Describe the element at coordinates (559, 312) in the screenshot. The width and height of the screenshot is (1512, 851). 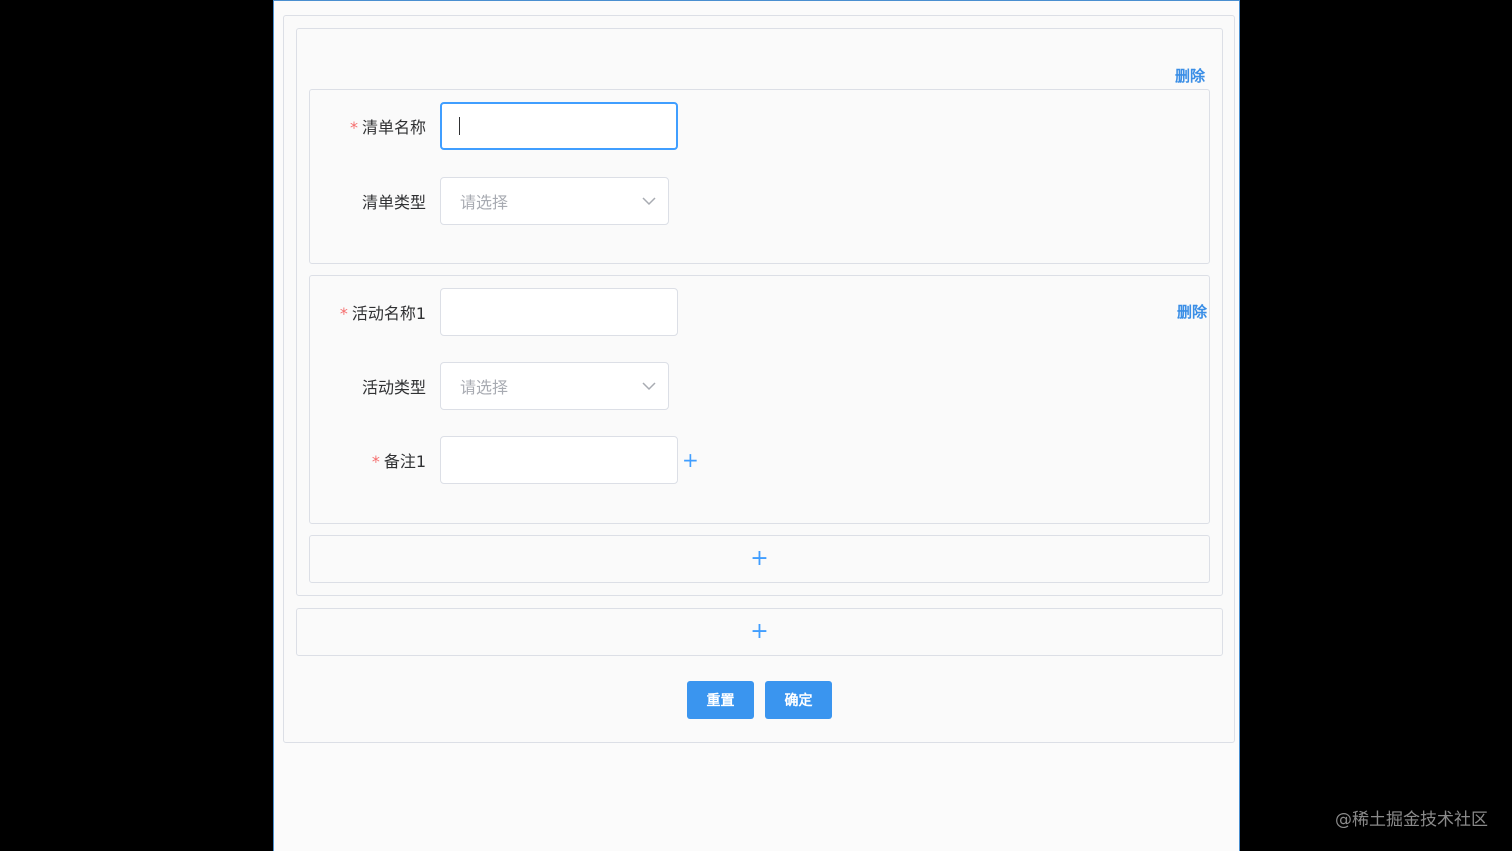
I see `activity-name-input` at that location.